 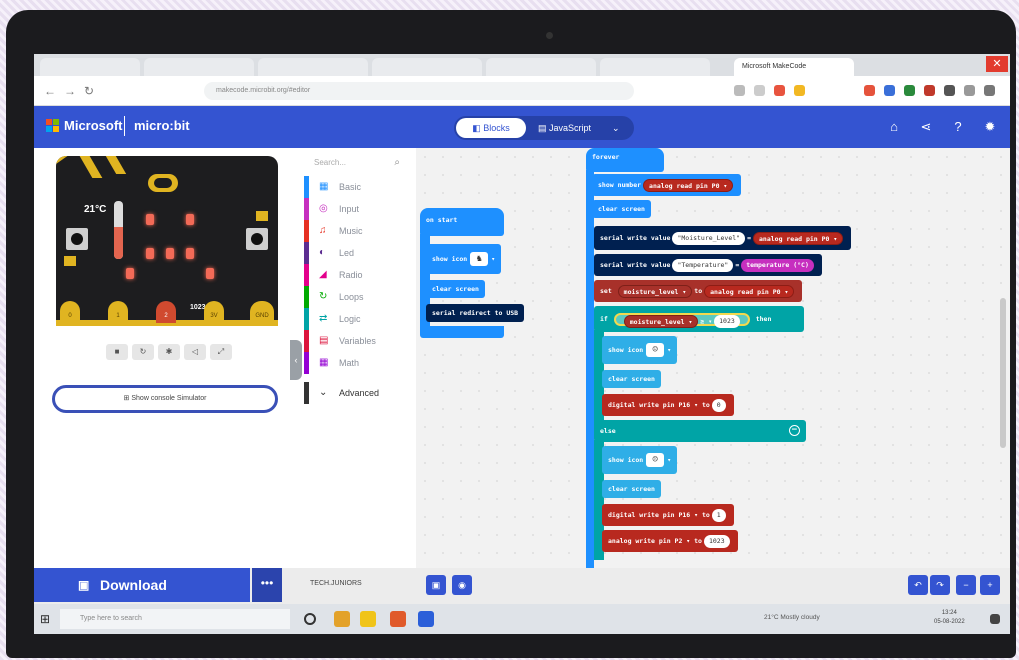 I want to click on category-input: ◎ Input, so click(x=356, y=209).